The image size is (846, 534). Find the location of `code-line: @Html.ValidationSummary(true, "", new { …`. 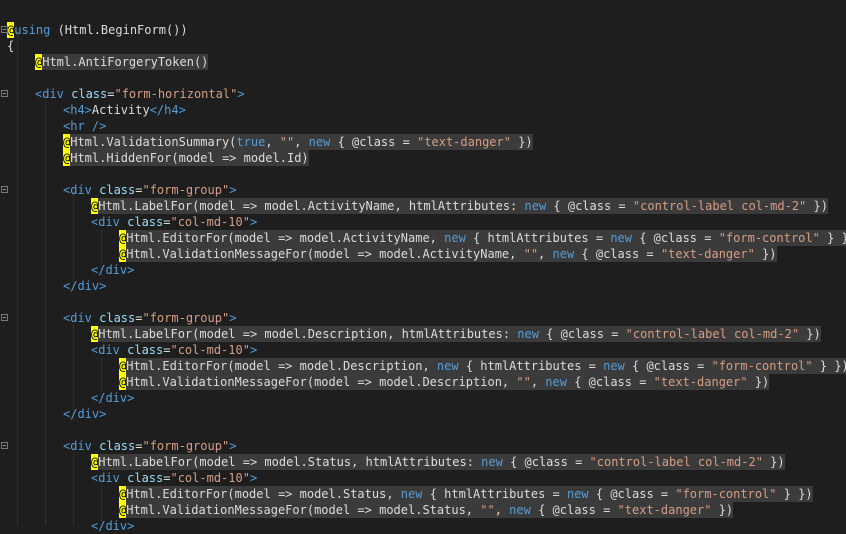

code-line: @Html.ValidationSummary(true, "", new { … is located at coordinates (298, 142).